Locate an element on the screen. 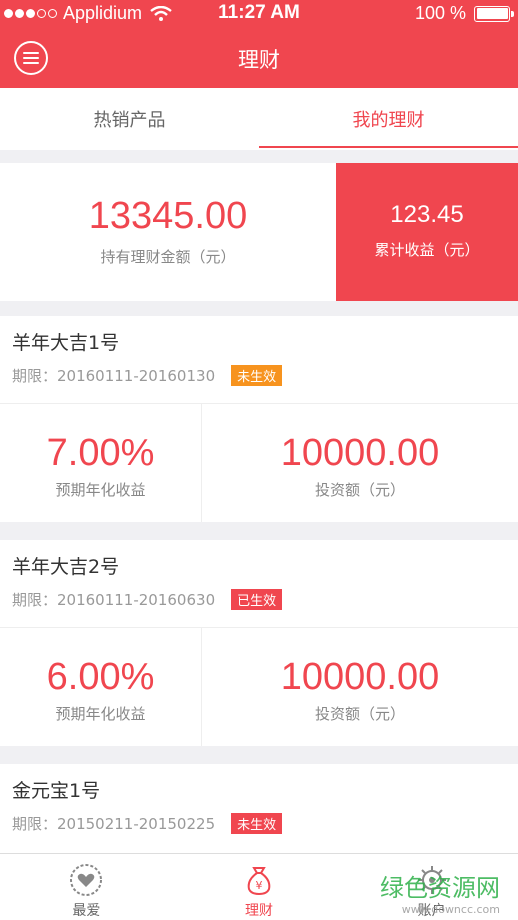 This screenshot has width=518, height=920. watermark: 绿色资源网 www.downcc.com is located at coordinates (440, 892).